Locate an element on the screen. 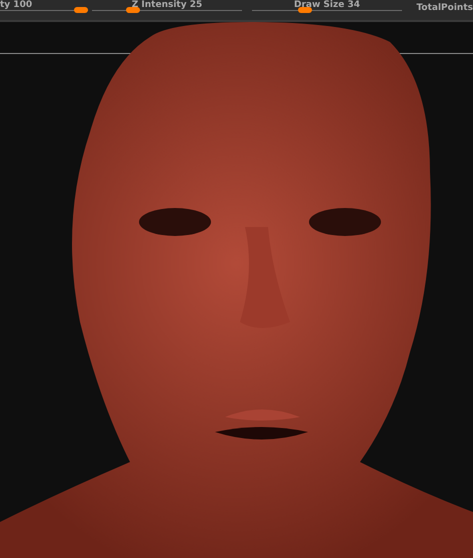 The height and width of the screenshot is (558, 473). stat-label: TotalPoints is located at coordinates (444, 8).